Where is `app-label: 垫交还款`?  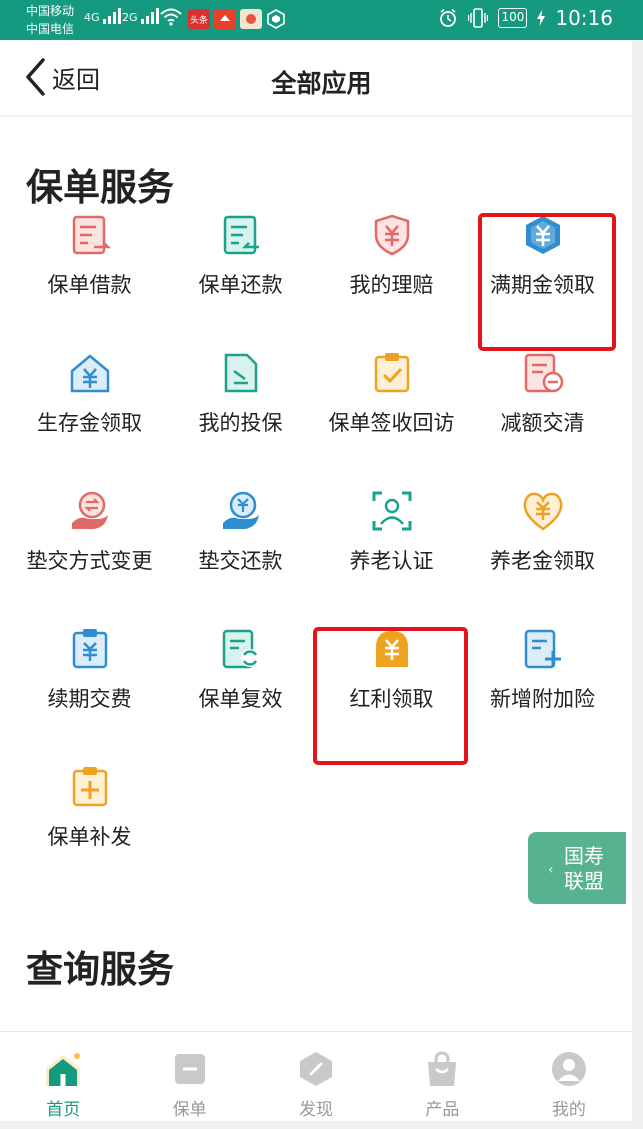
app-label: 垫交还款 is located at coordinates (240, 561).